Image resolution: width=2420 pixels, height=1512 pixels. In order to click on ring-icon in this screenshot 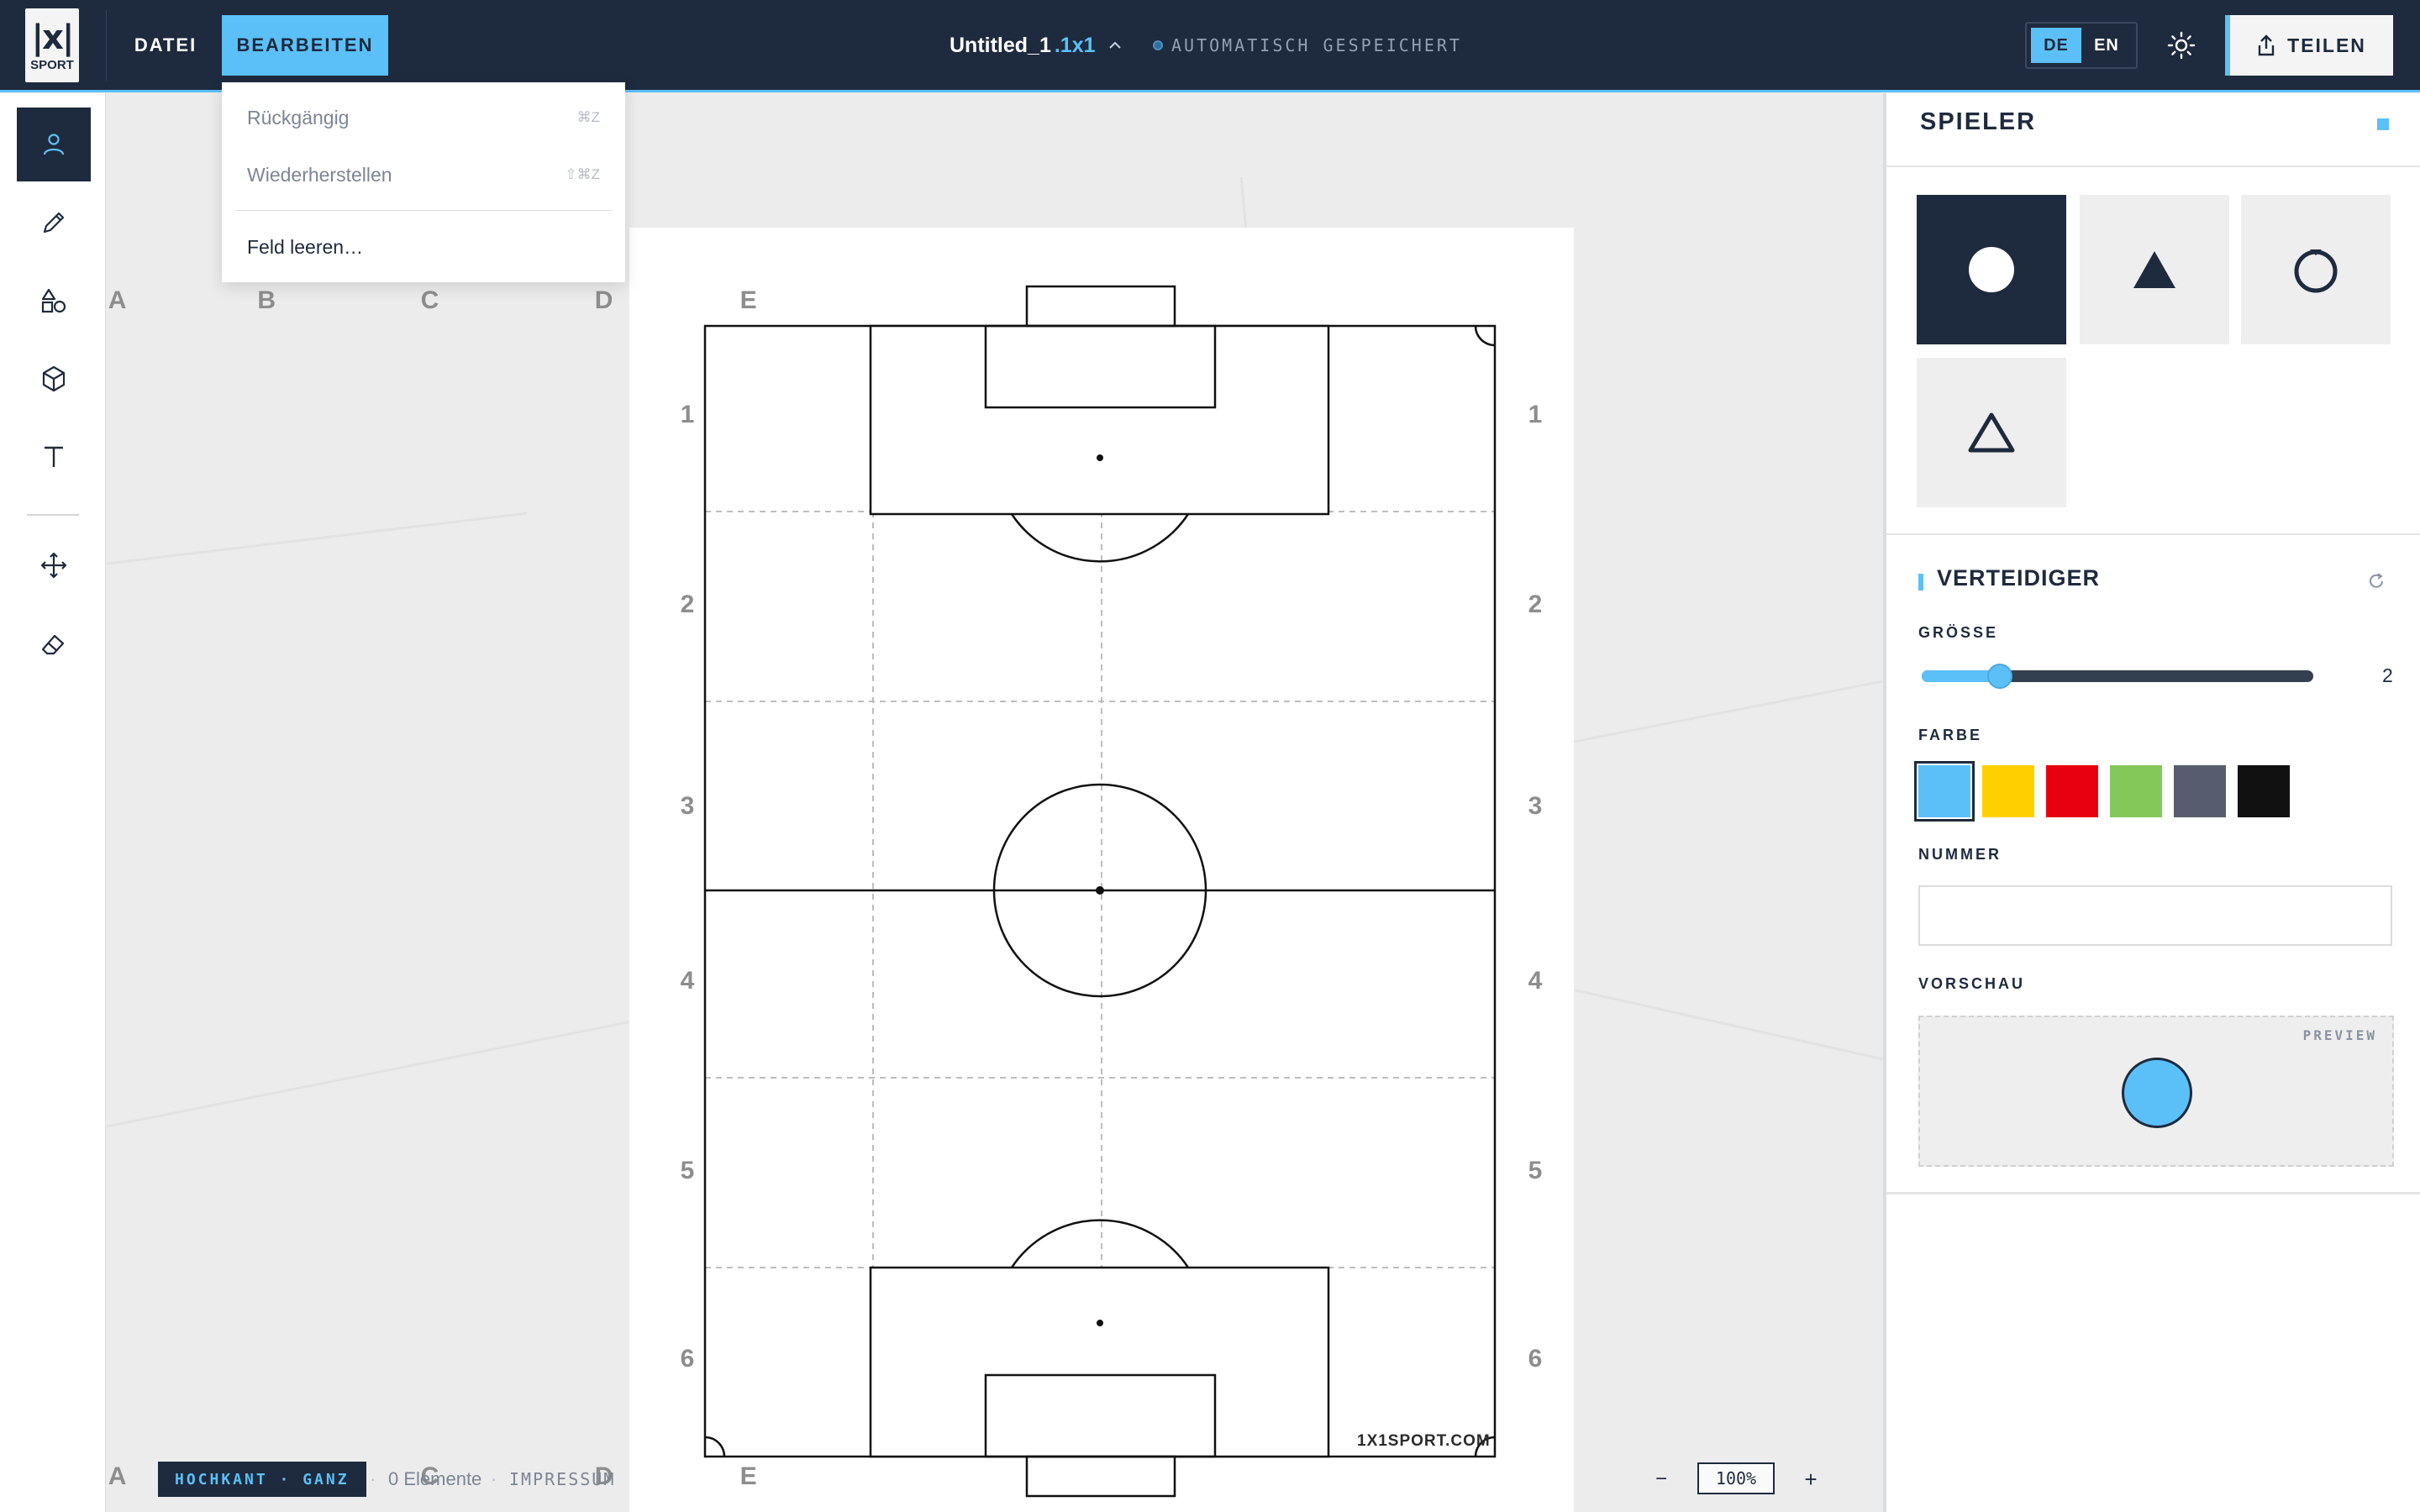, I will do `click(2316, 271)`.